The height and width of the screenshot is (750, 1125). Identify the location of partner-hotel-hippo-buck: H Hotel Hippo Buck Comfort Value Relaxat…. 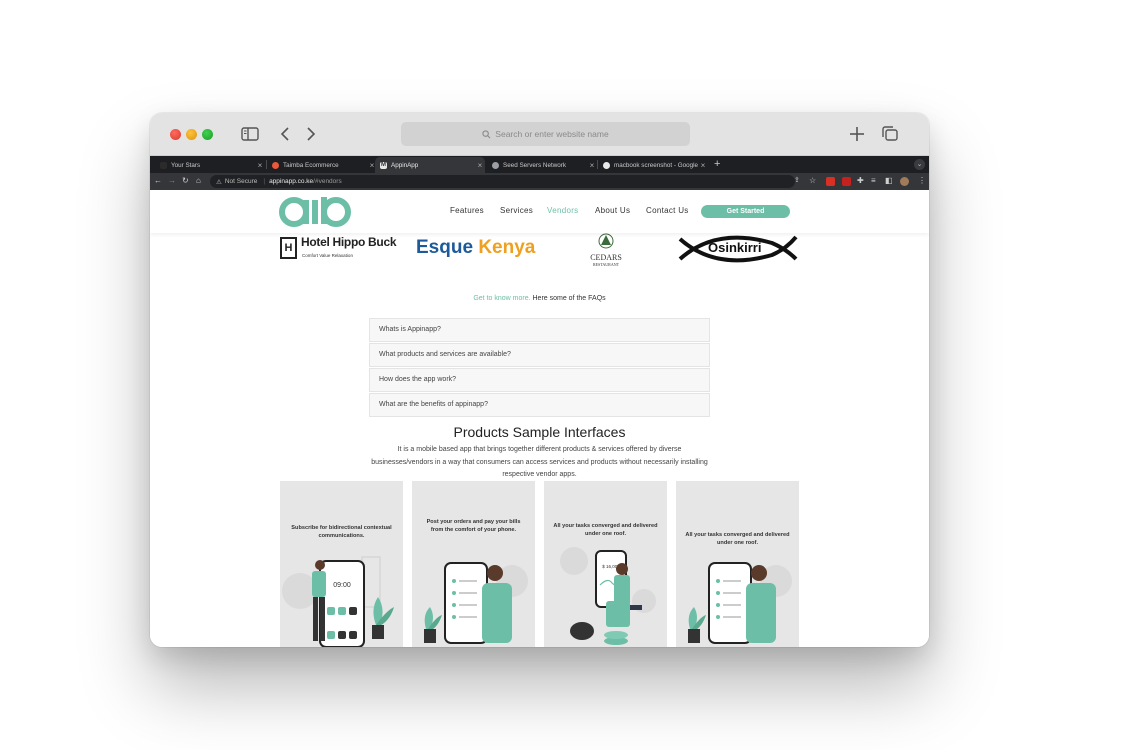
(342, 250).